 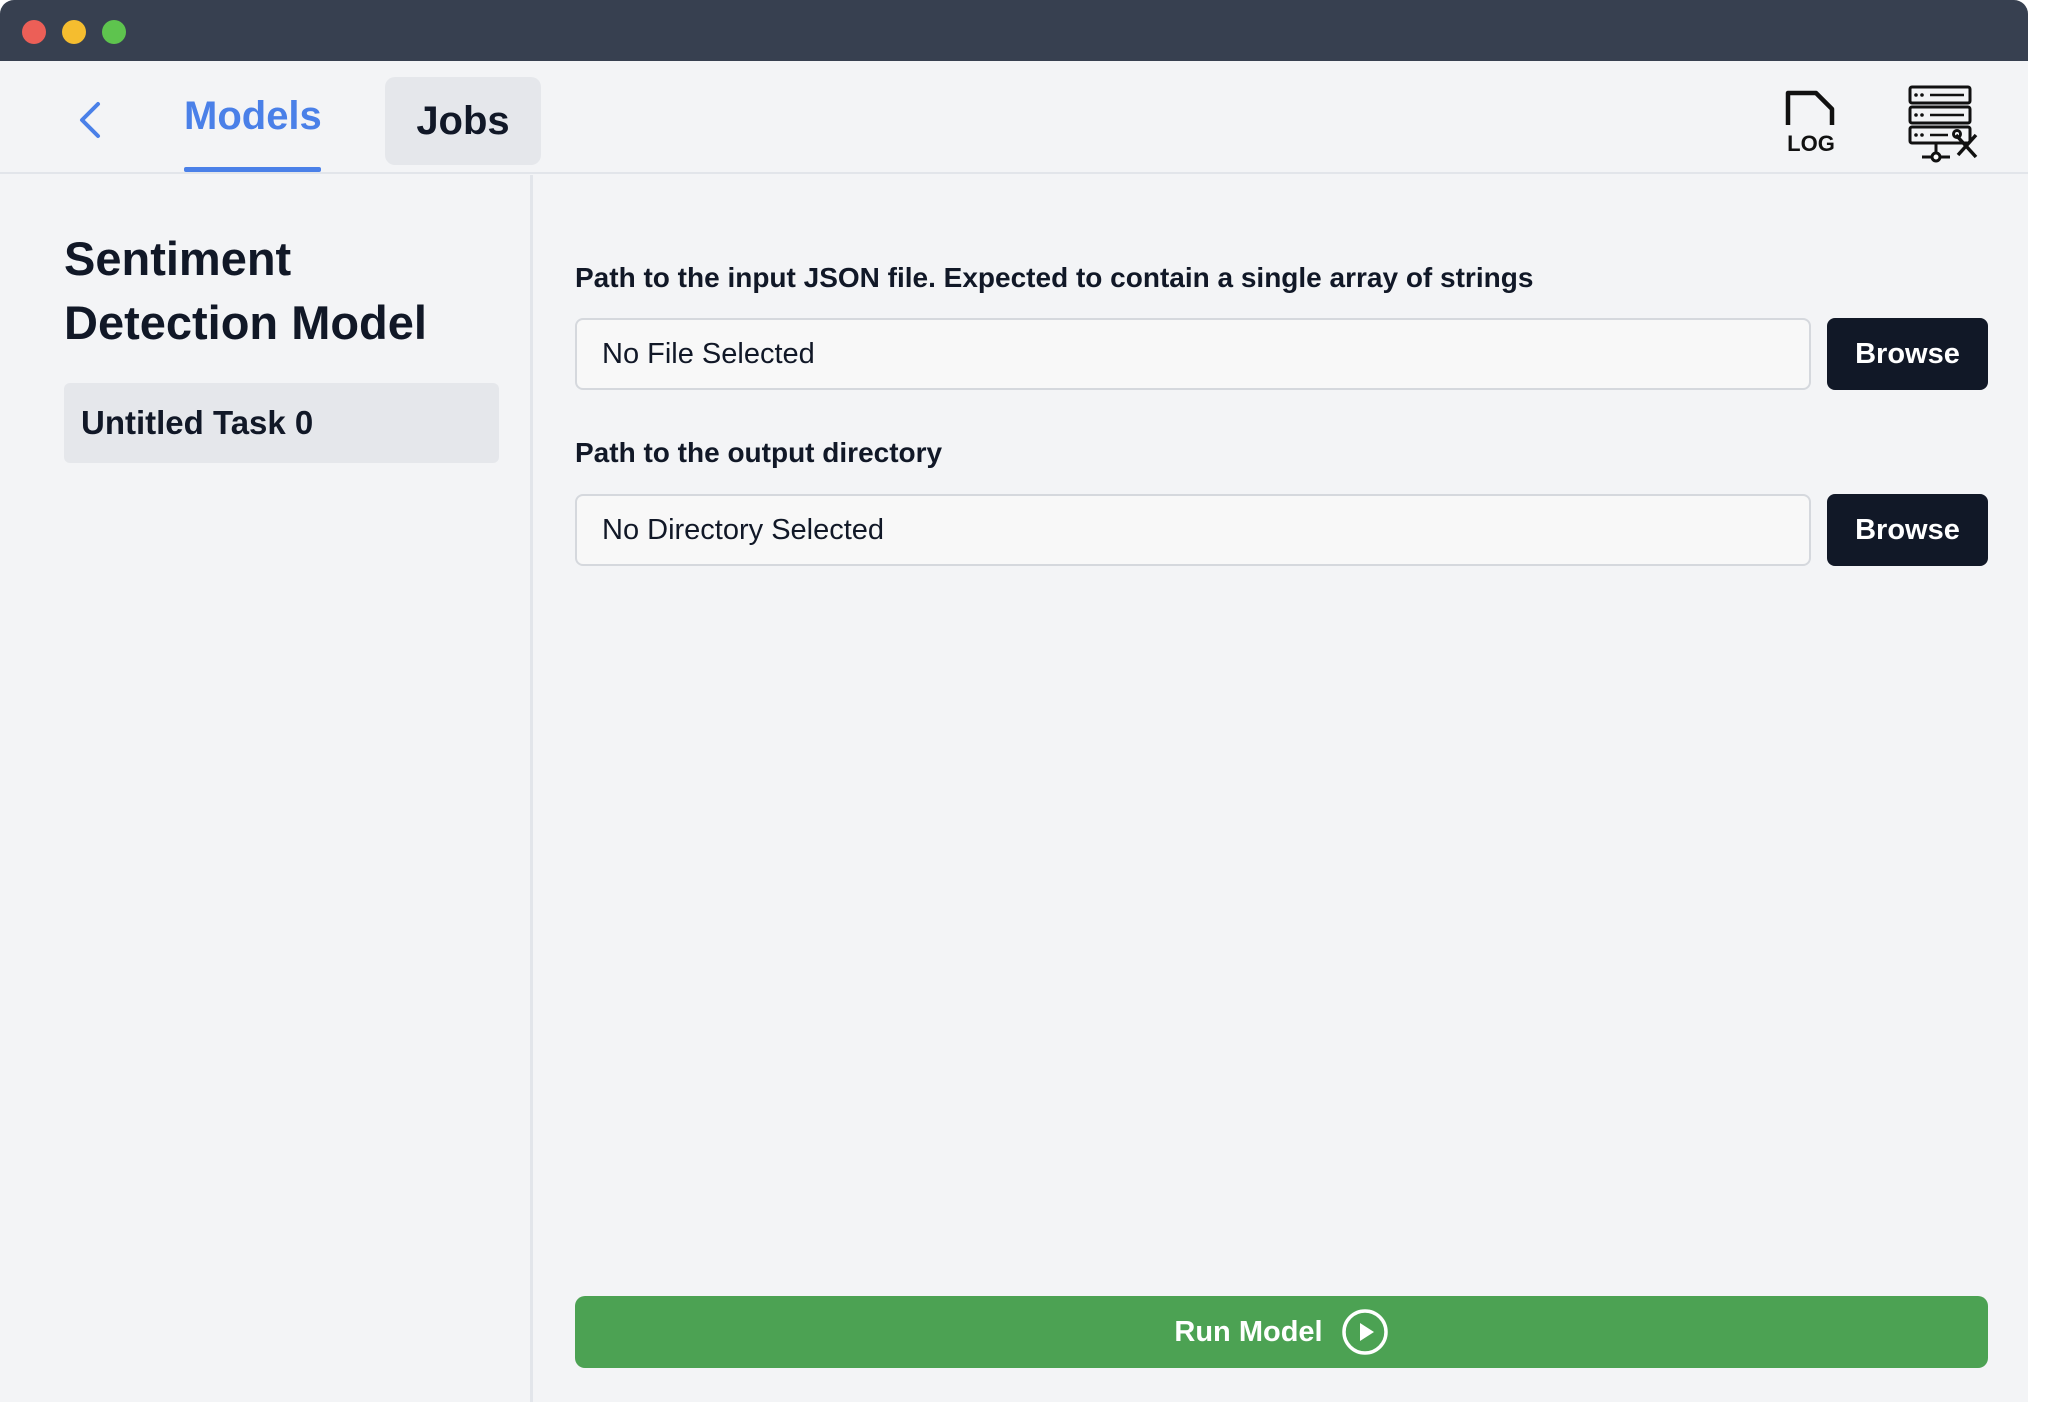 I want to click on server-settings-button, so click(x=1942, y=123).